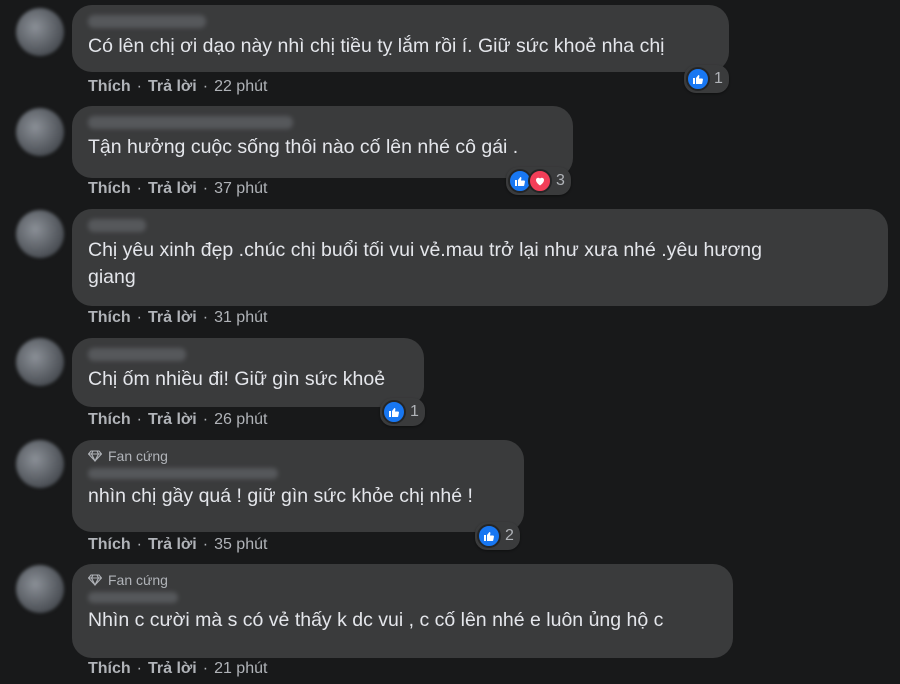 The width and height of the screenshot is (900, 684). I want to click on reaction-summary: 2, so click(497, 536).